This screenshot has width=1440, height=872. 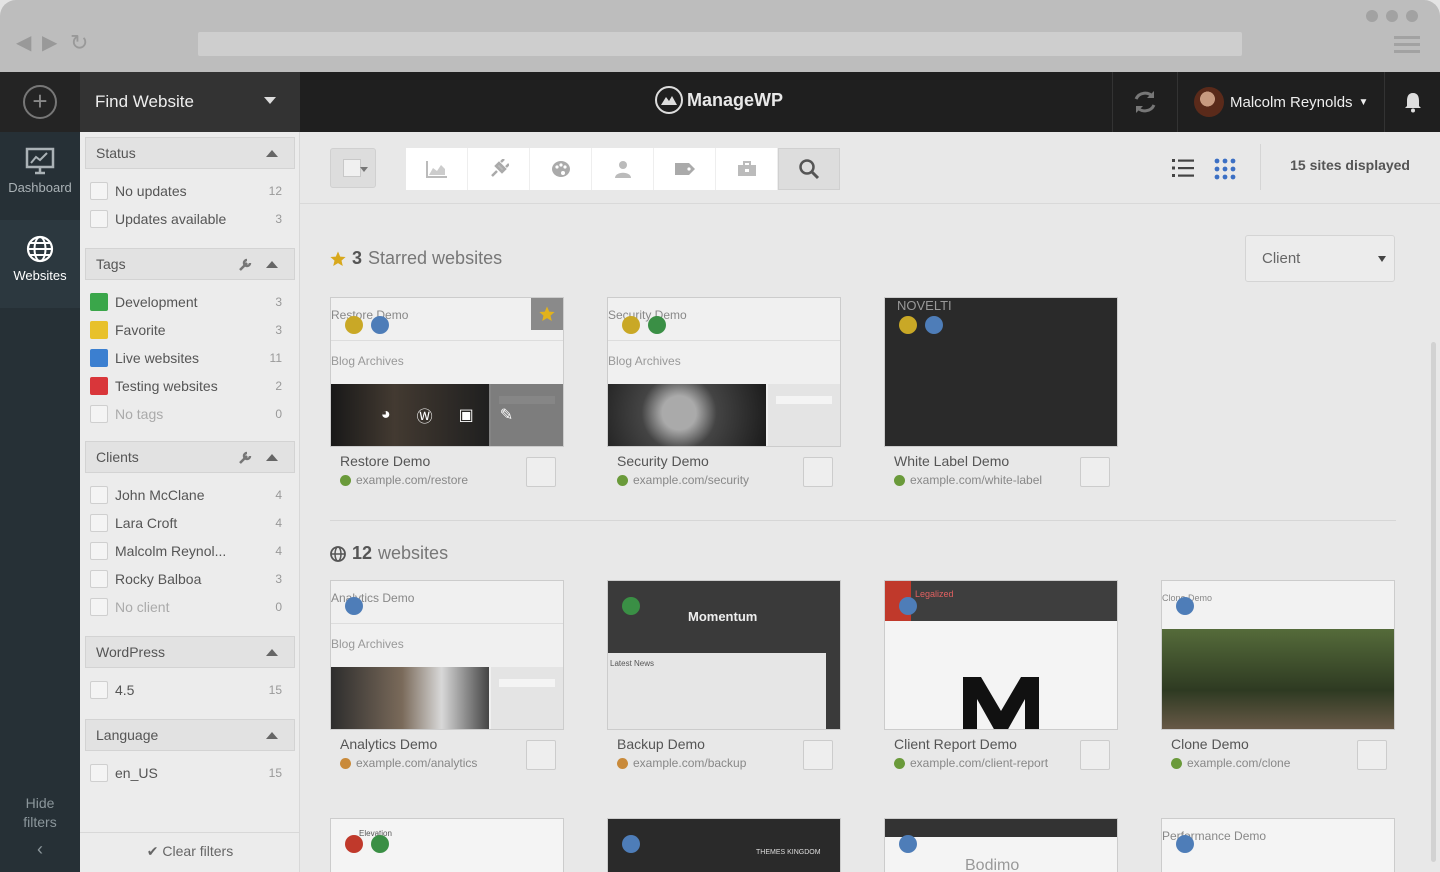 I want to click on website-name: Analytics Demo, so click(x=388, y=744).